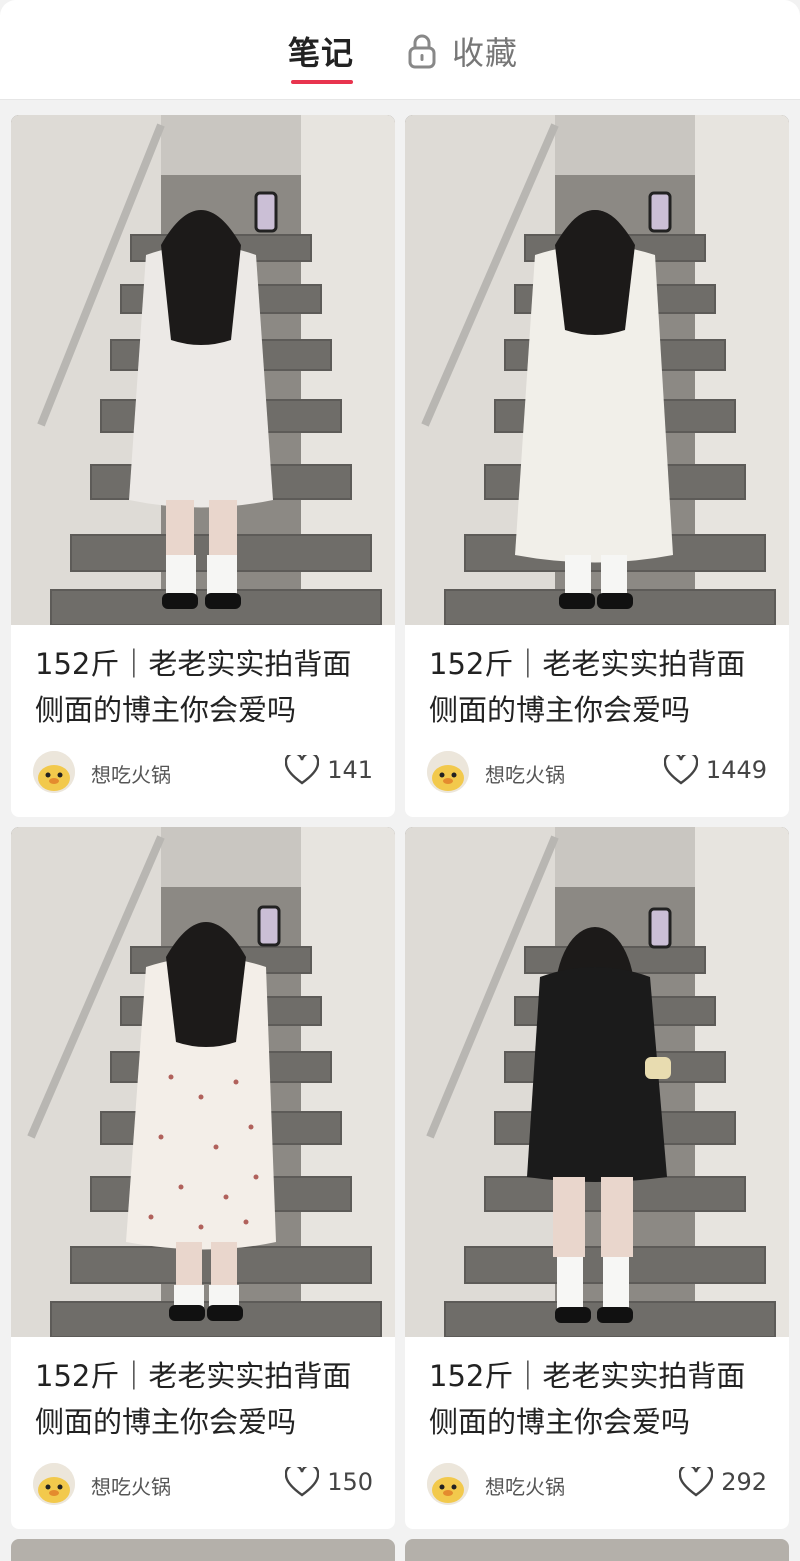  Describe the element at coordinates (422, 51) in the screenshot. I see `lock-icon` at that location.